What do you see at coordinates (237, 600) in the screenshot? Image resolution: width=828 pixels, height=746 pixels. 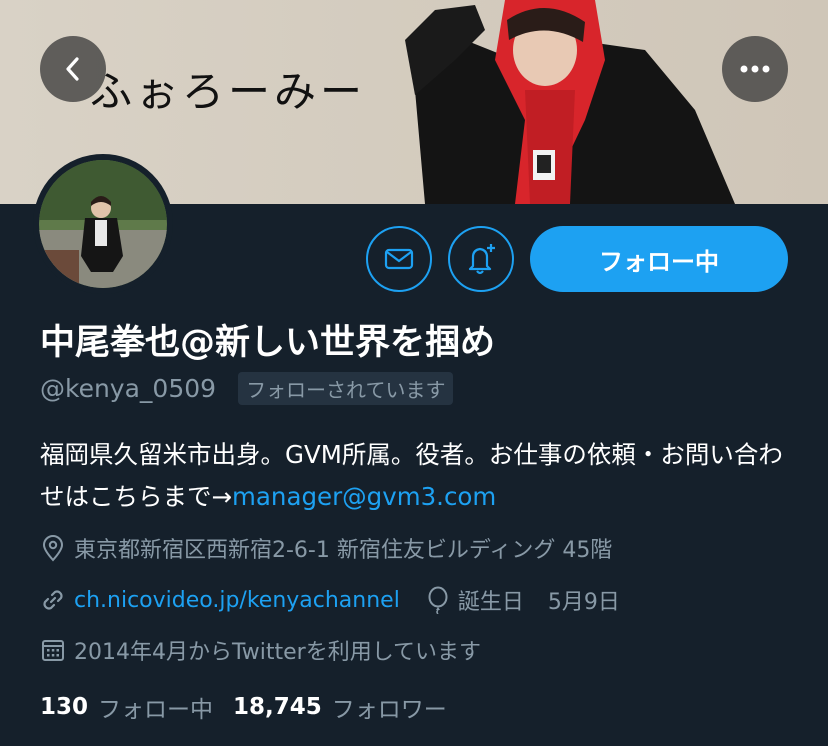 I see `website-link: ch.nicovideo.jp/kenyachannel` at bounding box center [237, 600].